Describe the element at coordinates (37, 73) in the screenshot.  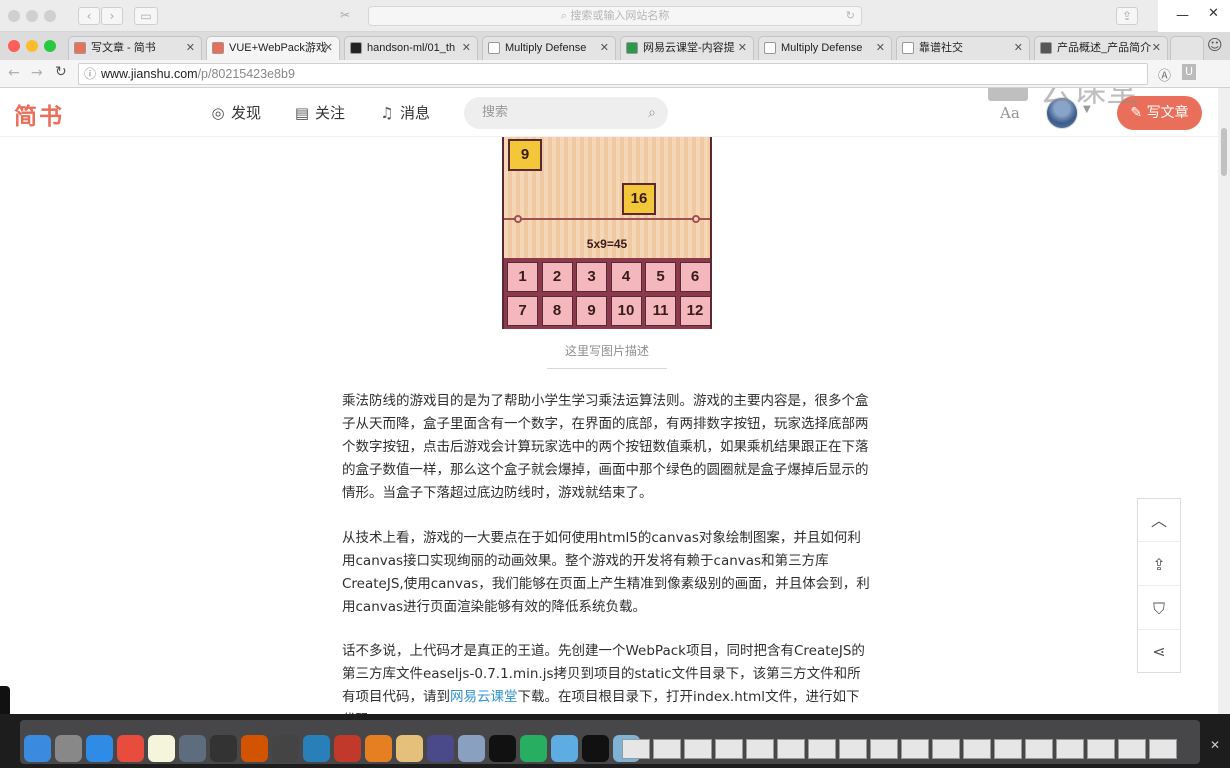
I see `forward-arrow-icon: →` at that location.